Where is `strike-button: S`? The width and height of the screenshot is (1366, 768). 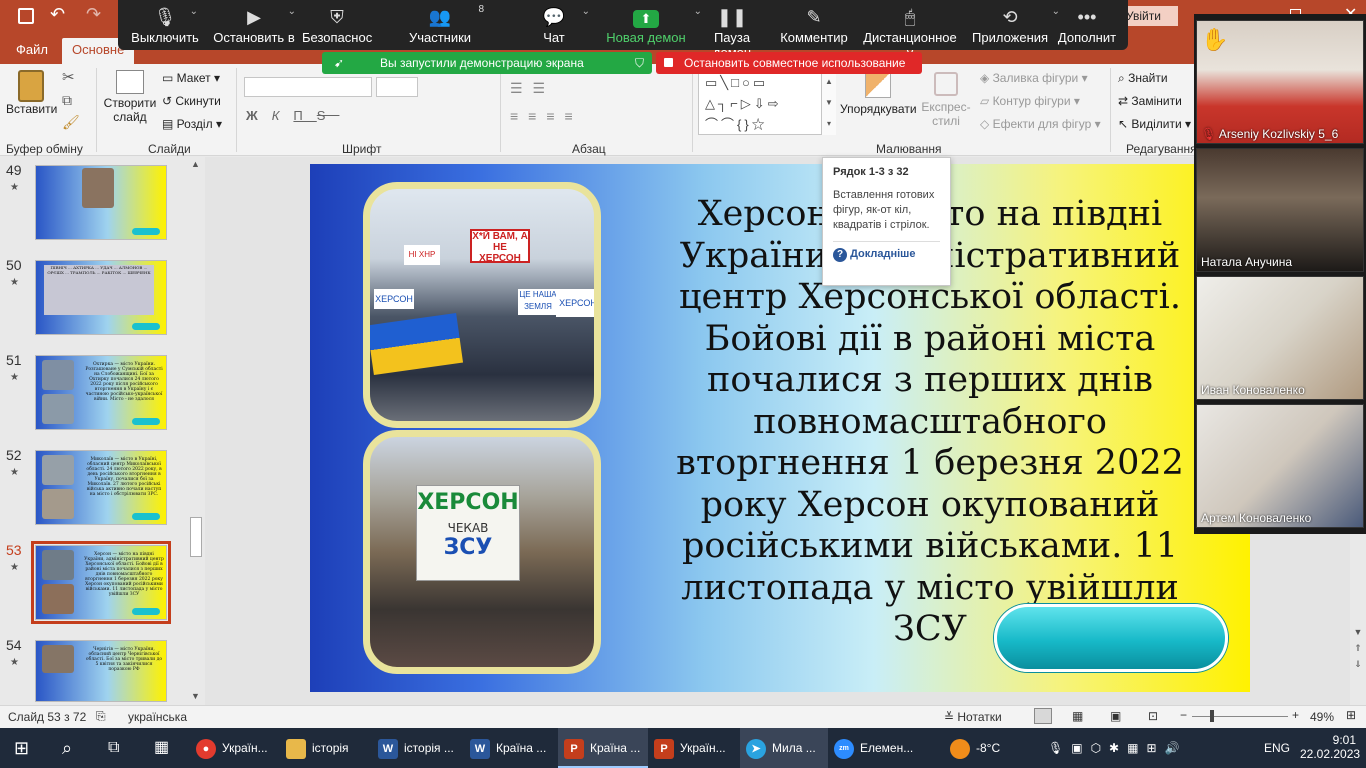 strike-button: S is located at coordinates (328, 115).